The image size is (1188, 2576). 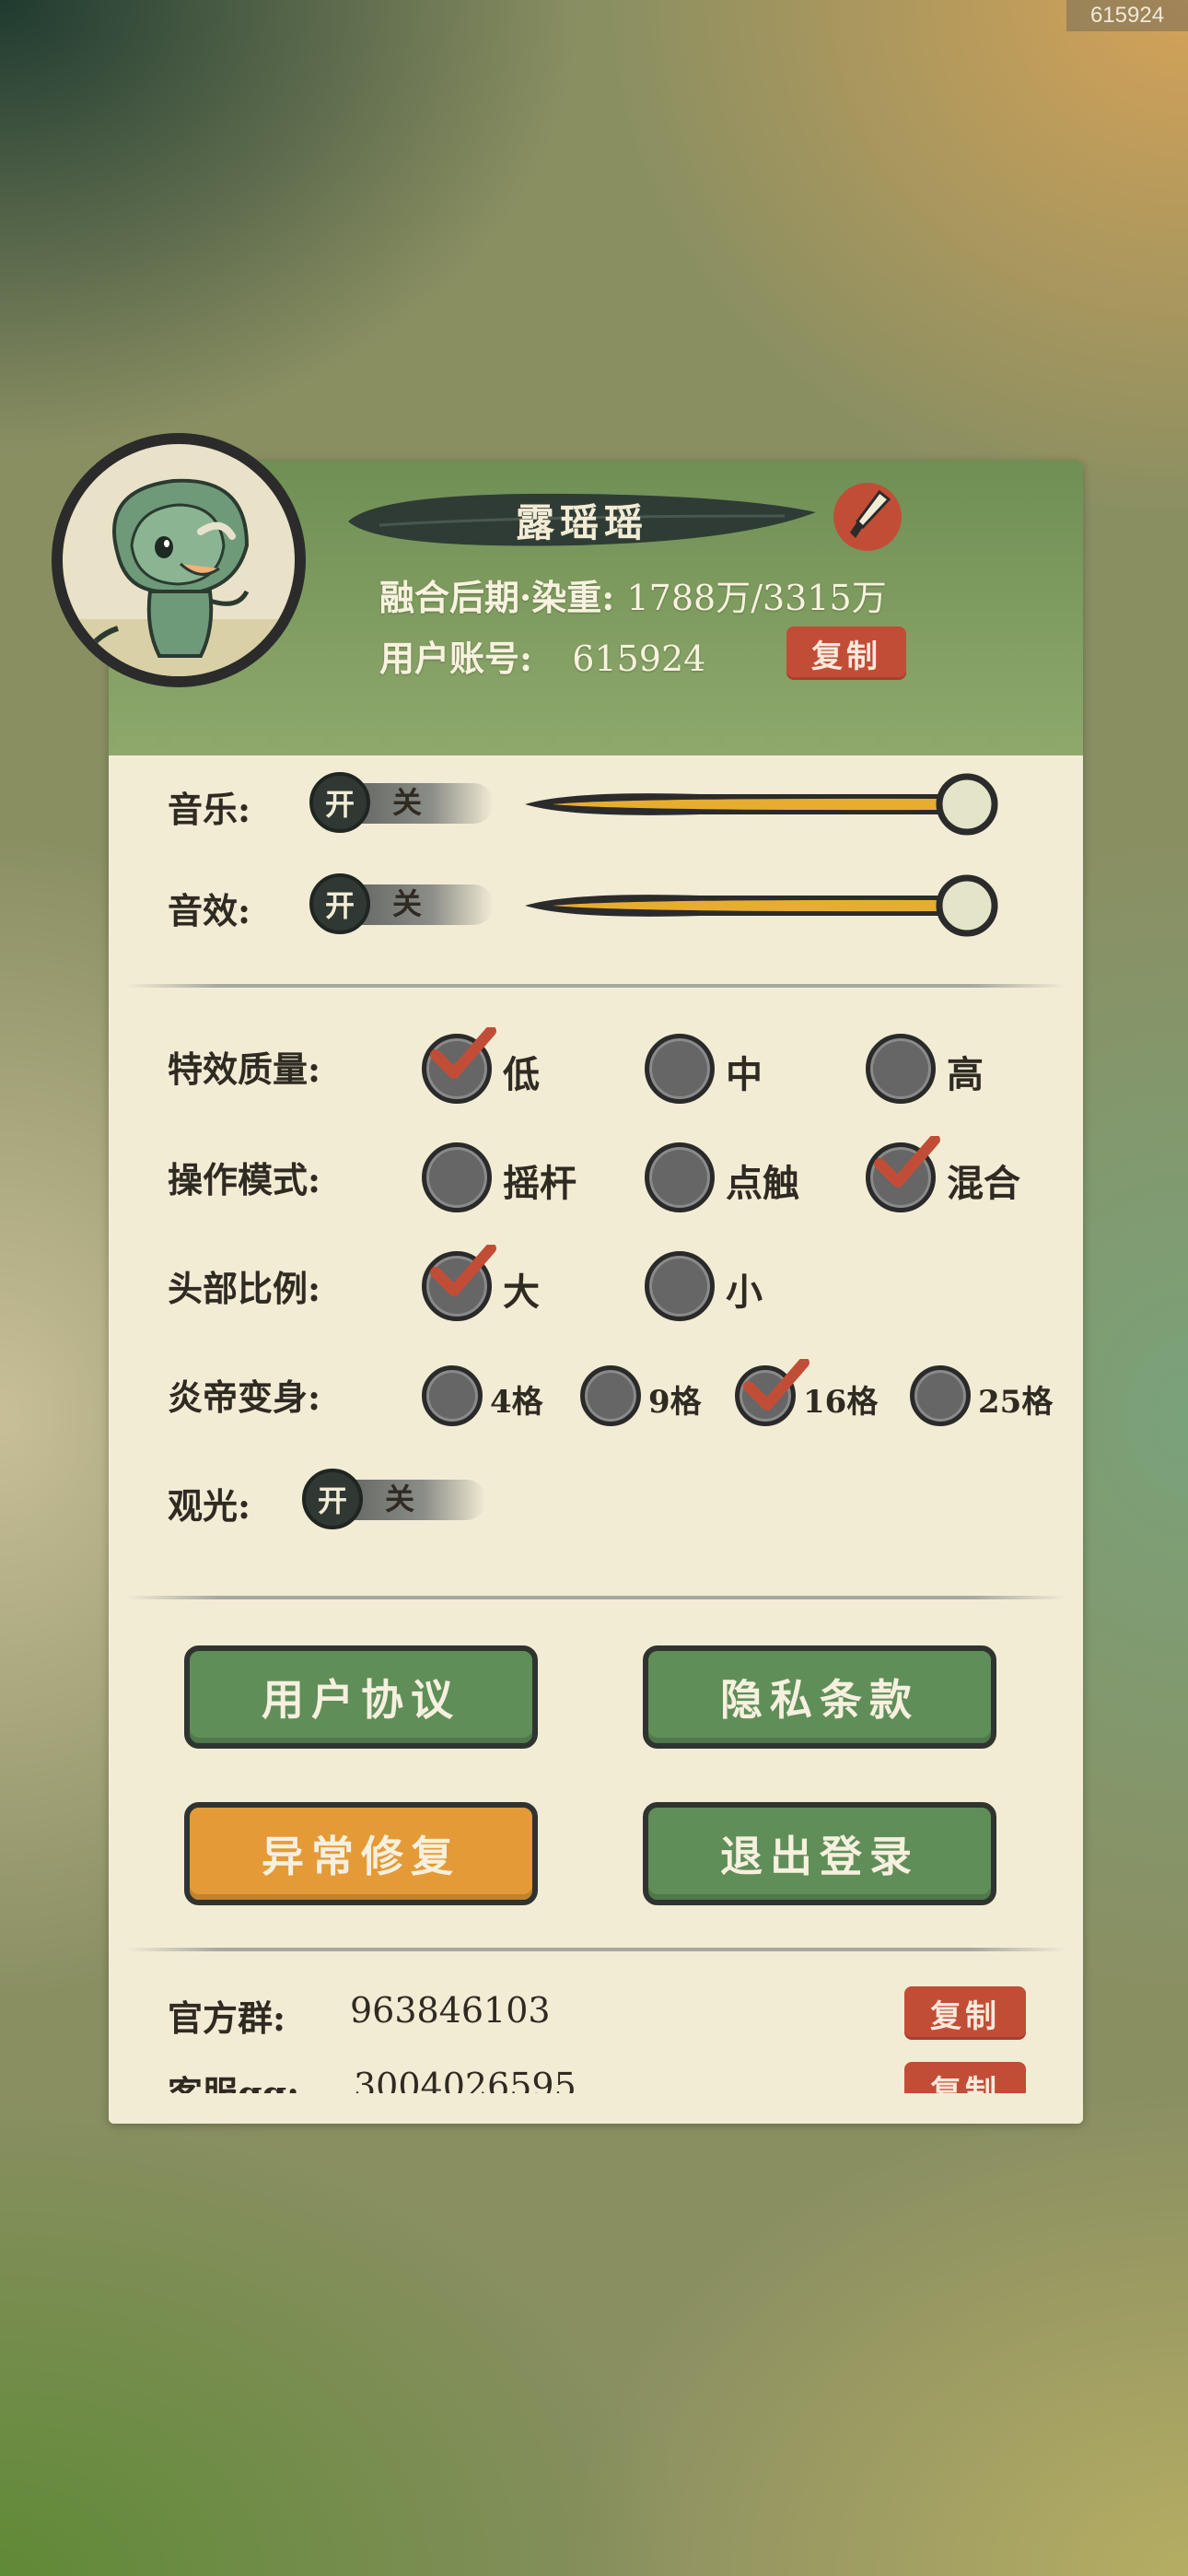 What do you see at coordinates (456, 658) in the screenshot?
I see `account-label: 用户账号:` at bounding box center [456, 658].